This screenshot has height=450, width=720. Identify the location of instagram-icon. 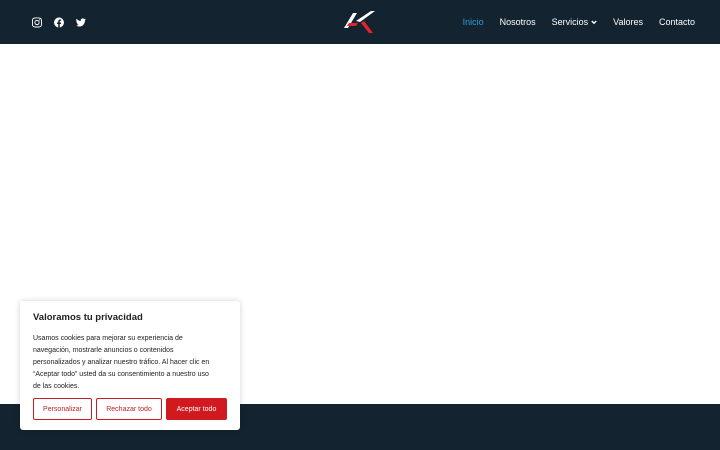
(37, 22).